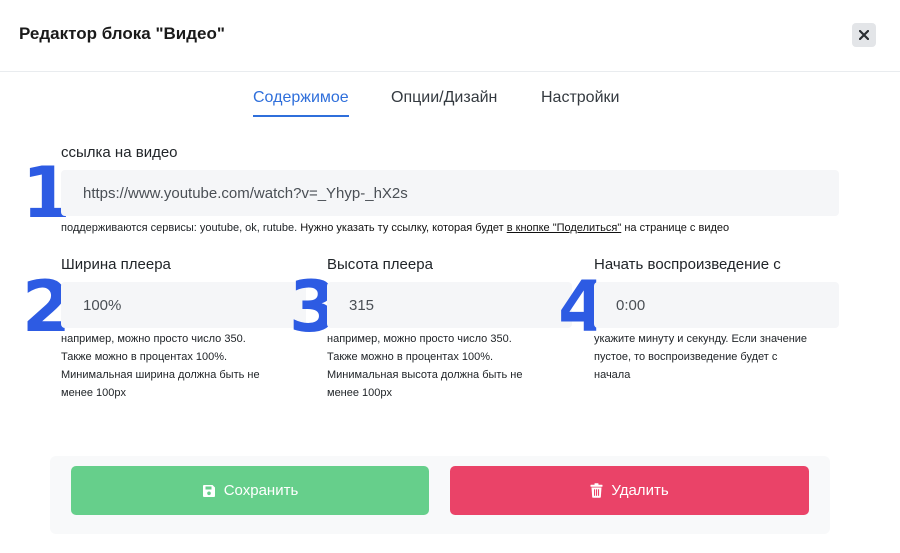 The width and height of the screenshot is (900, 553). What do you see at coordinates (208, 490) in the screenshot?
I see `floppy-disk-icon` at bounding box center [208, 490].